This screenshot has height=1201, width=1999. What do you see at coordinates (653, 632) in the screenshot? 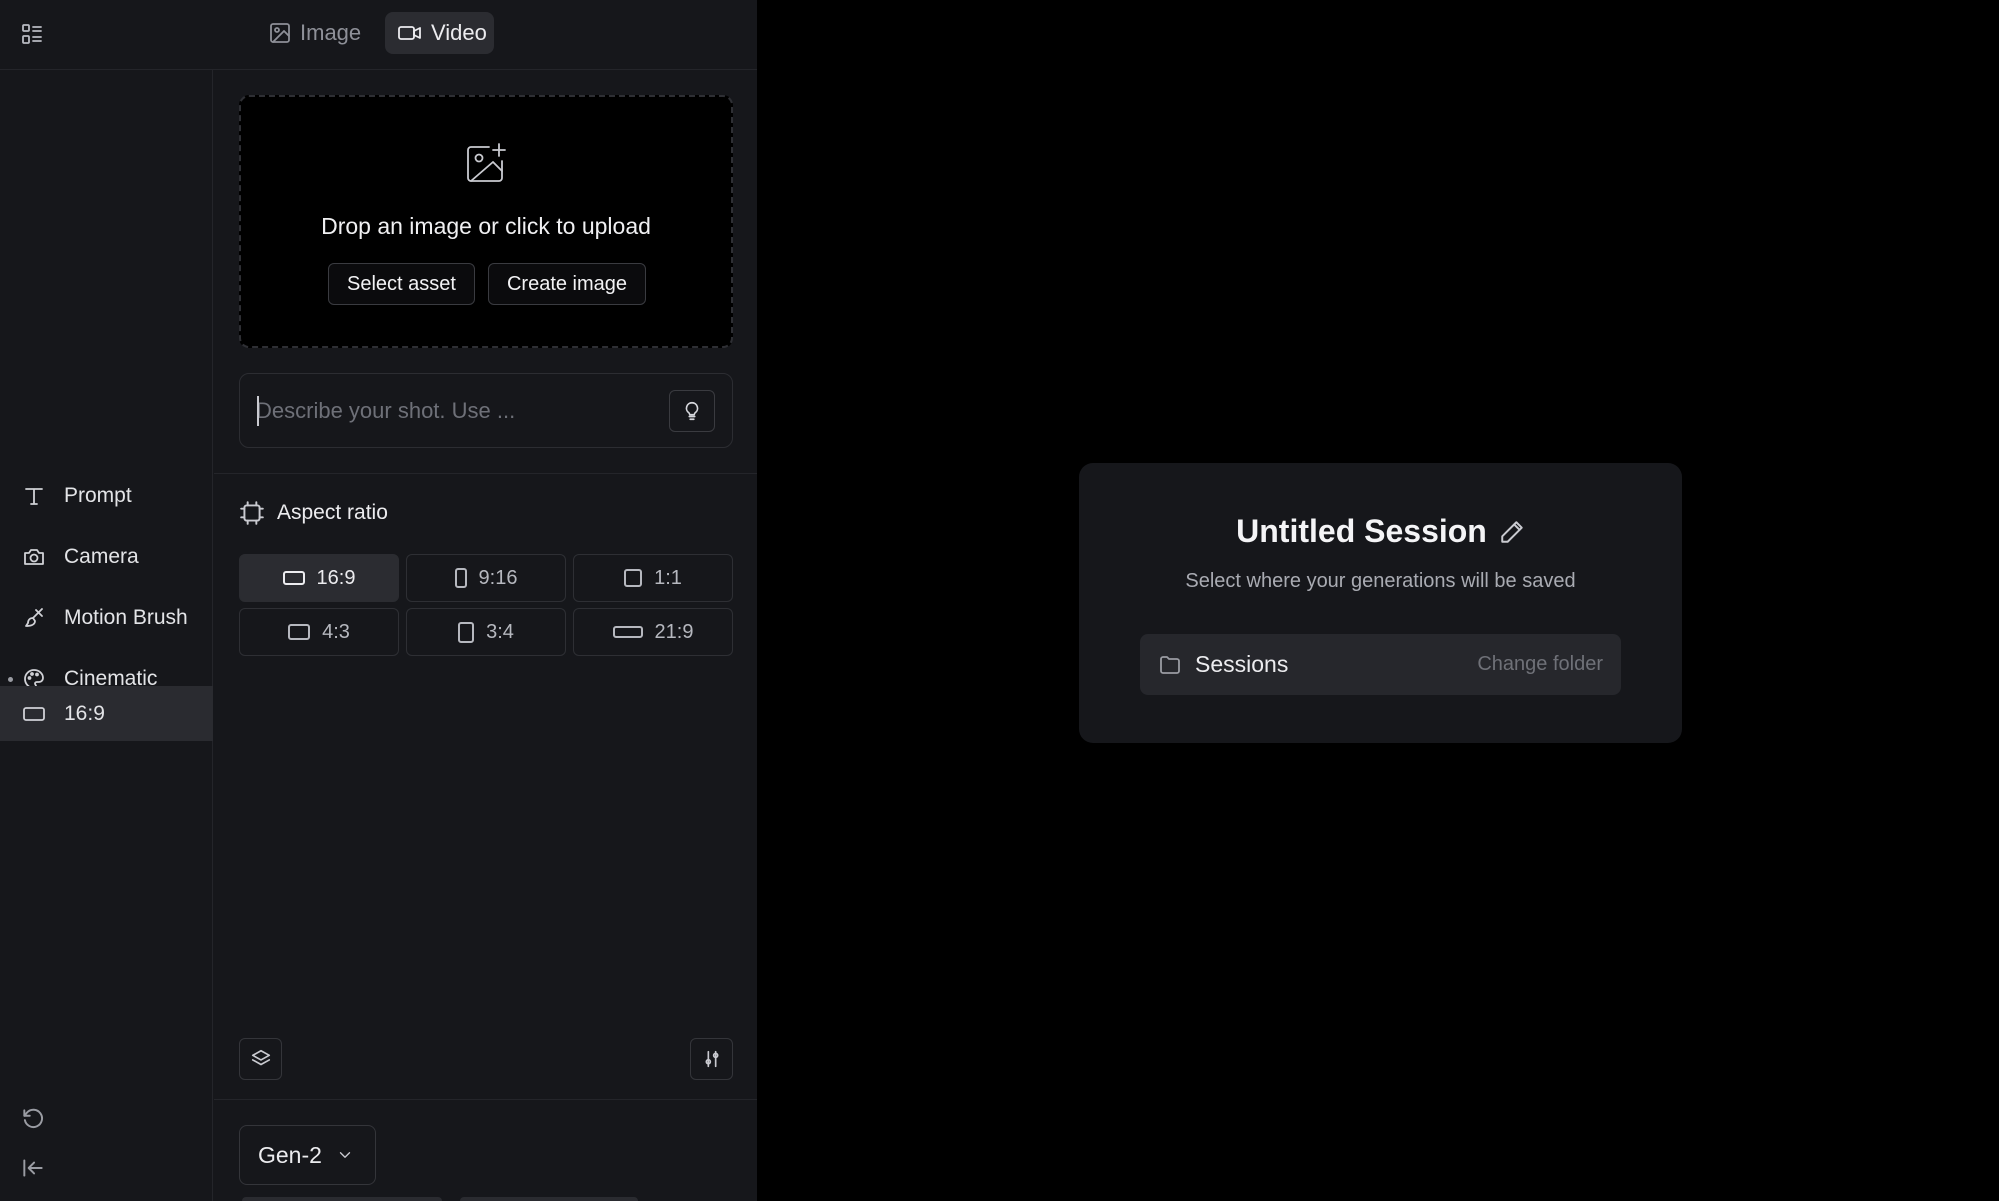
I see `ratio-option-21-9: 21:9` at bounding box center [653, 632].